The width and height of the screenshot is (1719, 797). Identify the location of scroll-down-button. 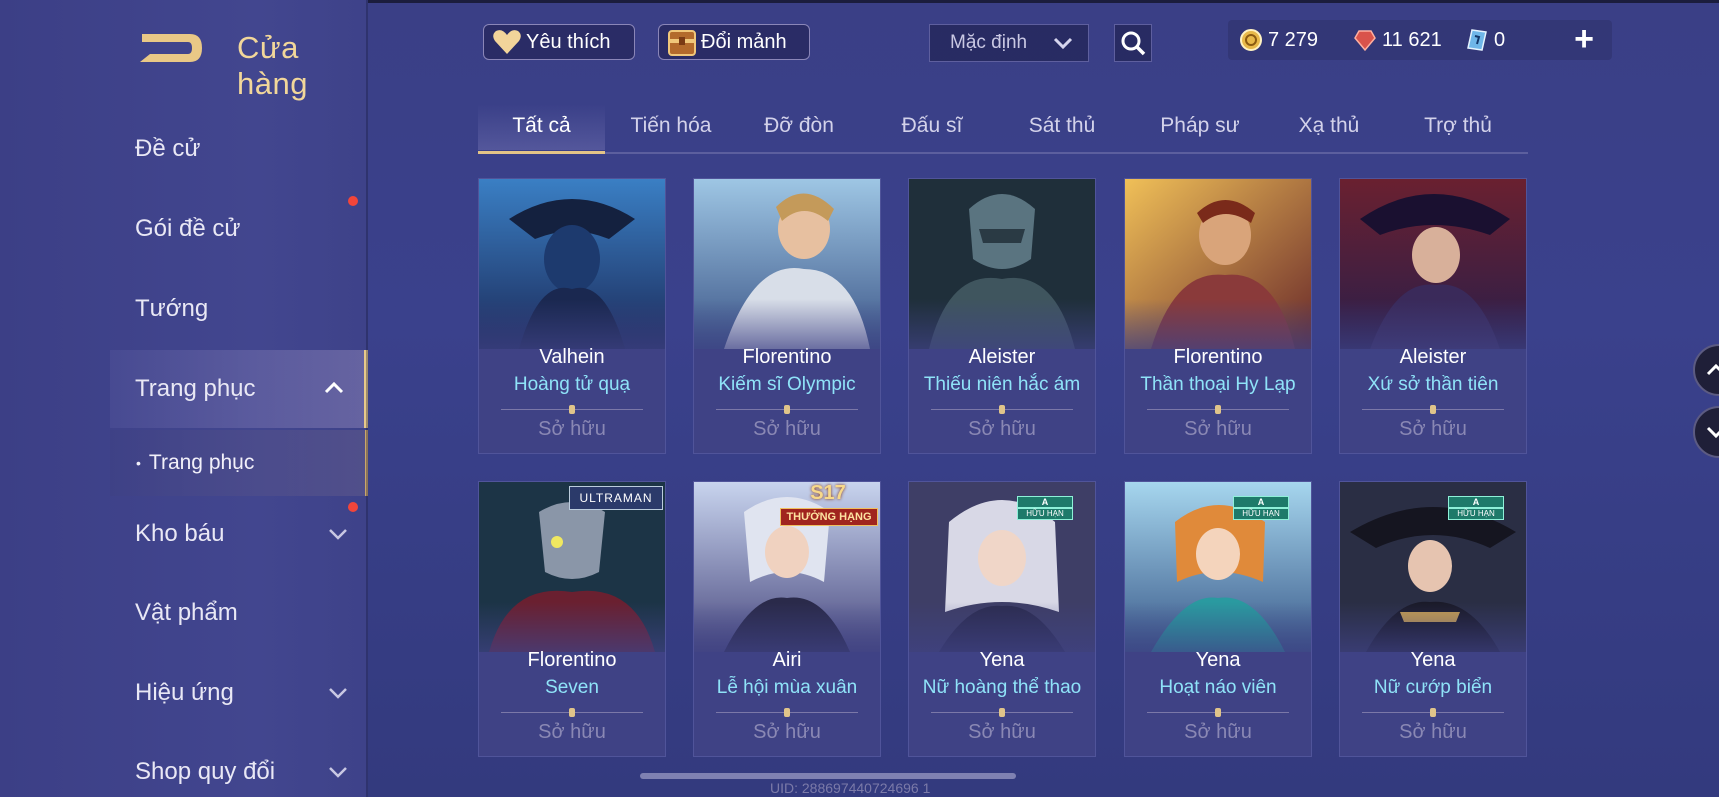
(1706, 432).